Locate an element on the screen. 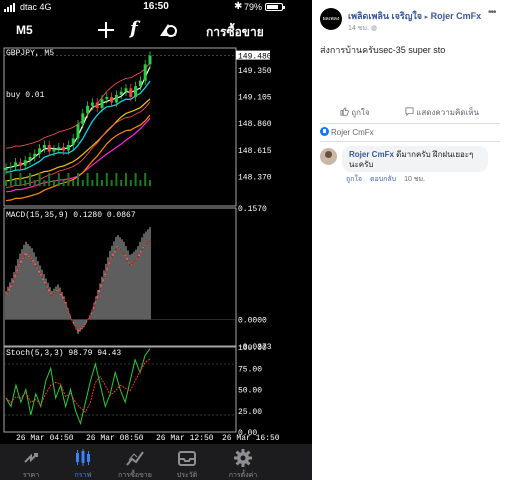 This screenshot has height=480, width=507. more-icon: ••• is located at coordinates (492, 12).